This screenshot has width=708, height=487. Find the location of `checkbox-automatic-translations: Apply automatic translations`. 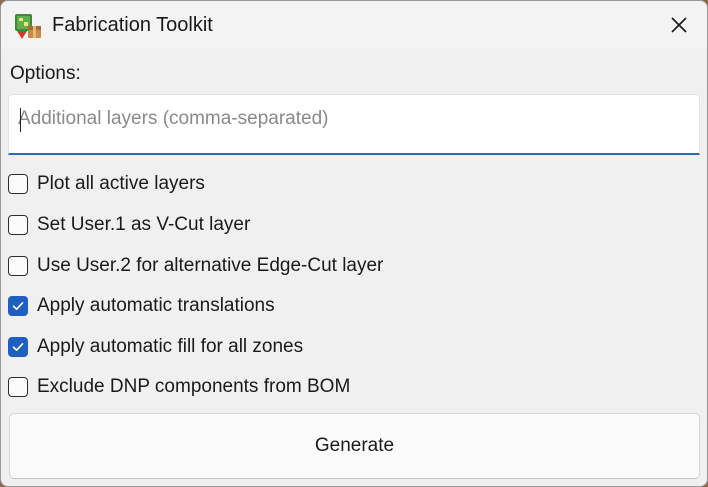

checkbox-automatic-translations: Apply automatic translations is located at coordinates (141, 306).